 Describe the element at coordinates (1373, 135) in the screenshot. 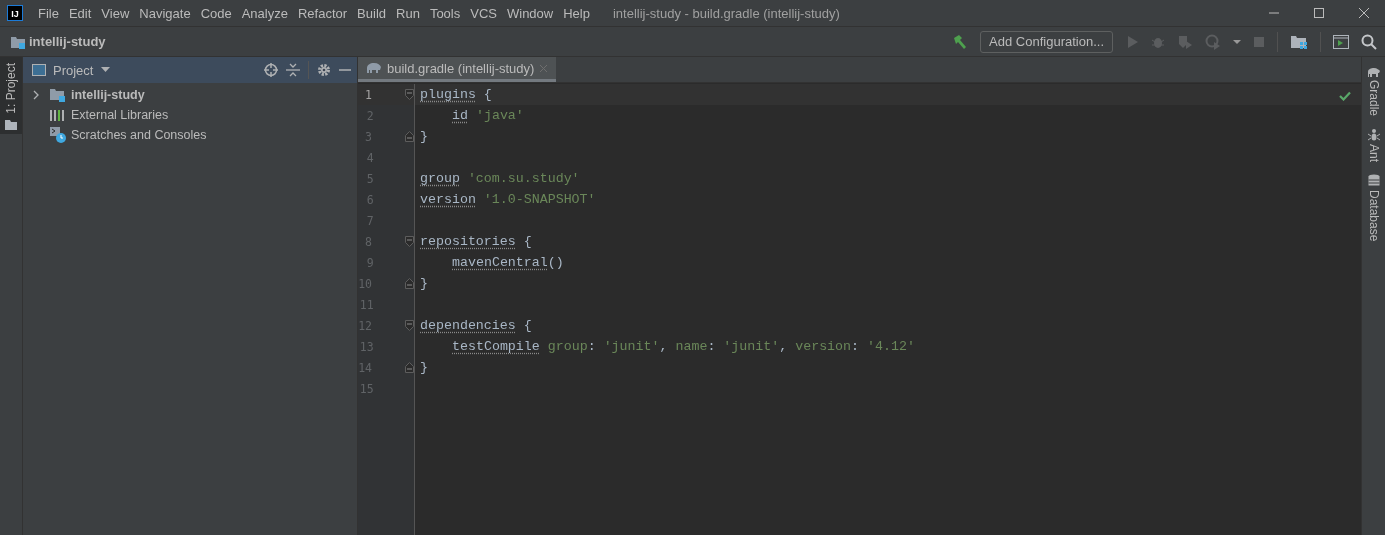

I see `ant-icon` at that location.